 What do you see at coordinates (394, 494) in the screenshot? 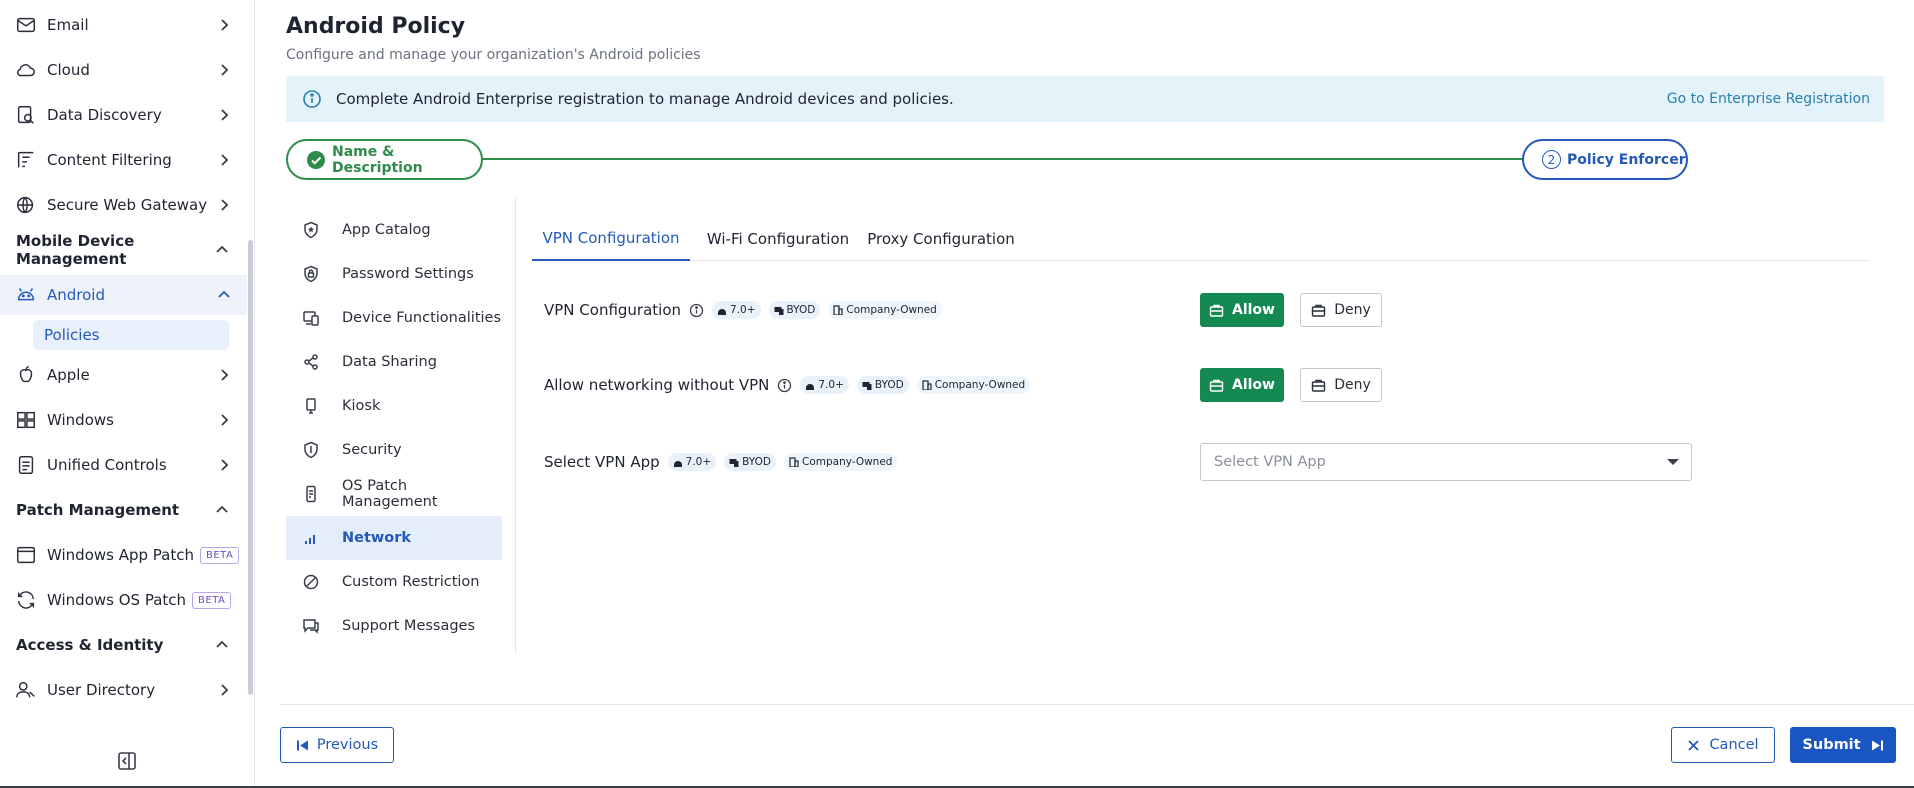
I see `policy-menu-os-patch-management: OS Patch Management` at bounding box center [394, 494].